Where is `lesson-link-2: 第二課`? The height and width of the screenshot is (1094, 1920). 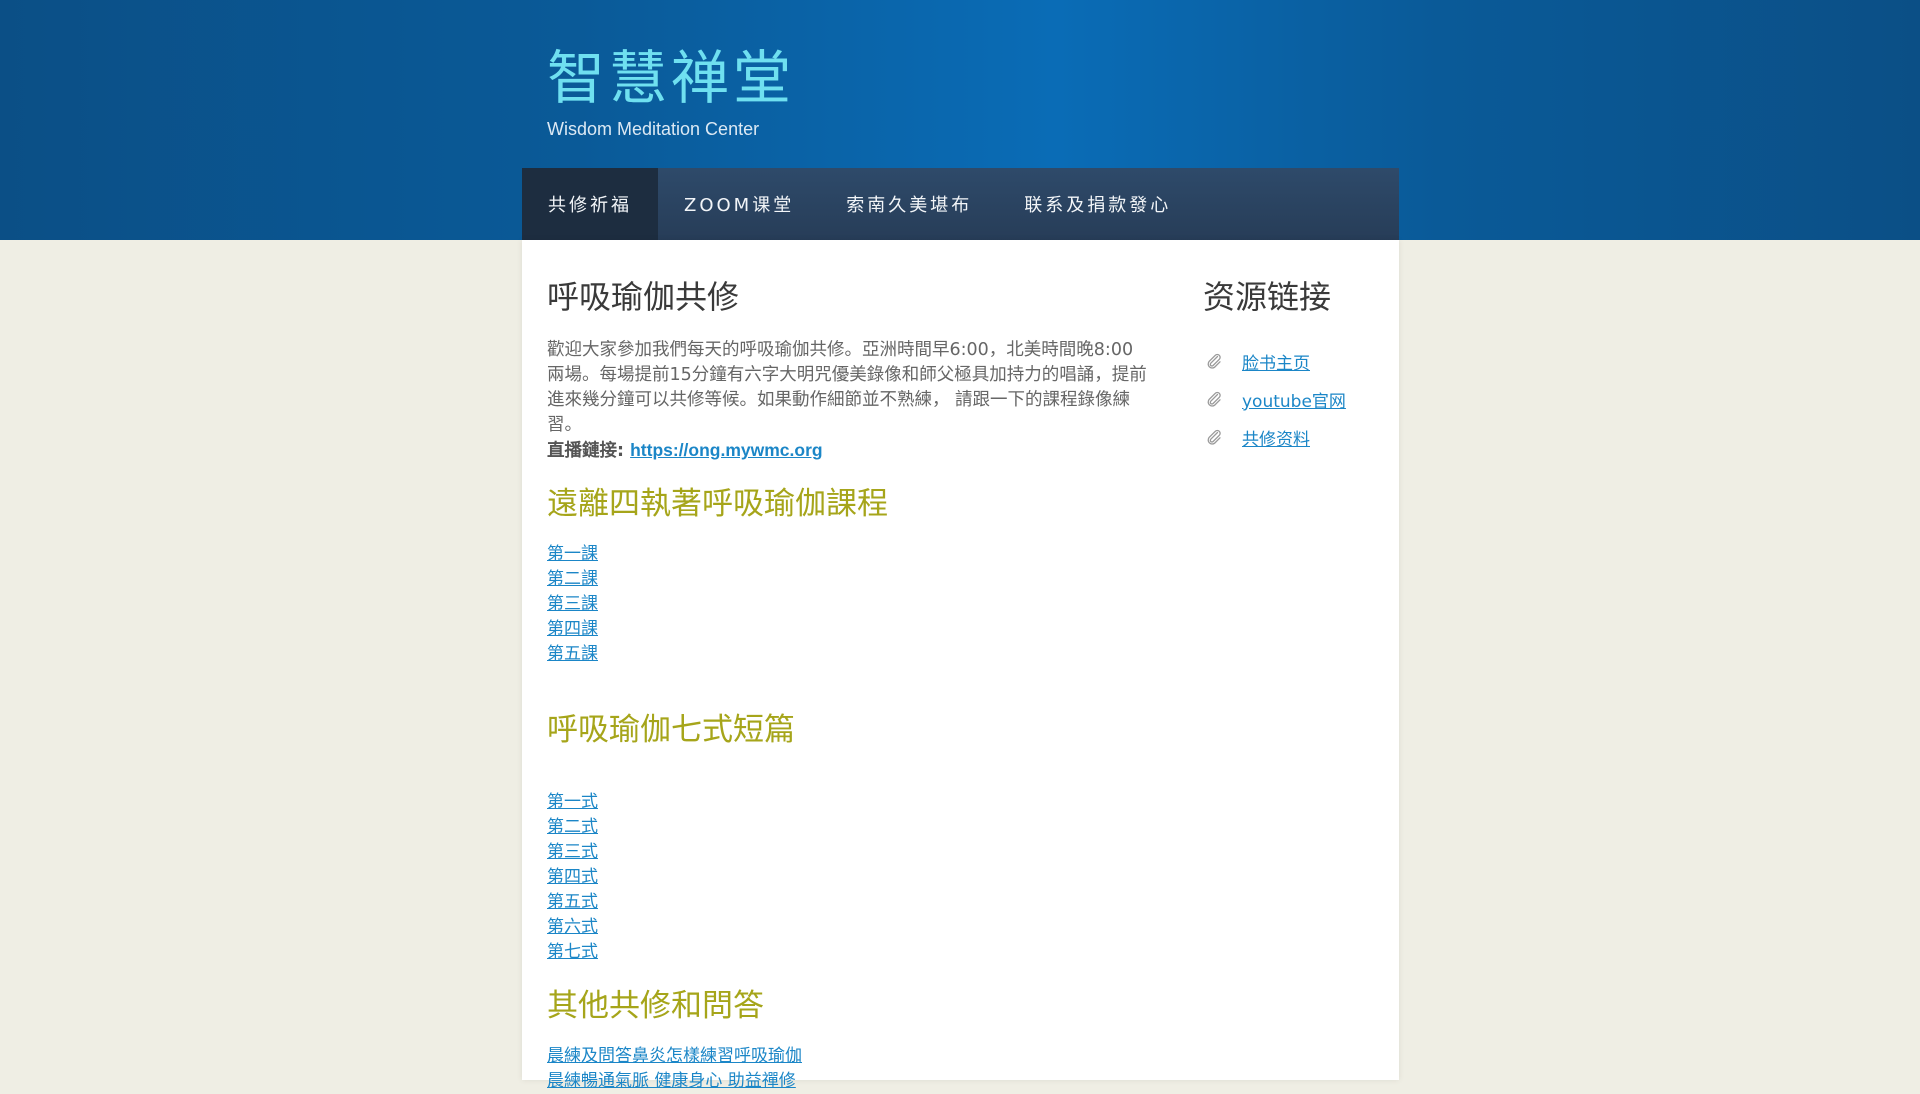 lesson-link-2: 第二課 is located at coordinates (572, 579).